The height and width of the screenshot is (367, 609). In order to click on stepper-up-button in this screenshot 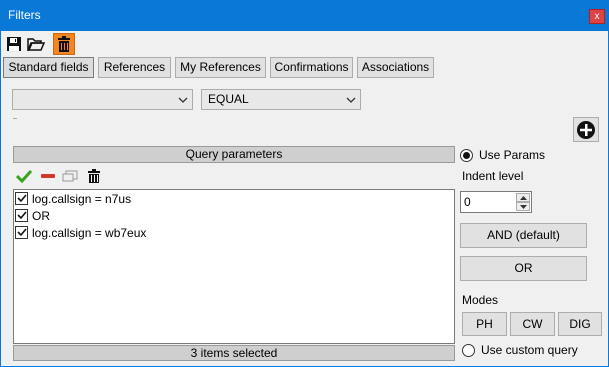, I will do `click(523, 197)`.